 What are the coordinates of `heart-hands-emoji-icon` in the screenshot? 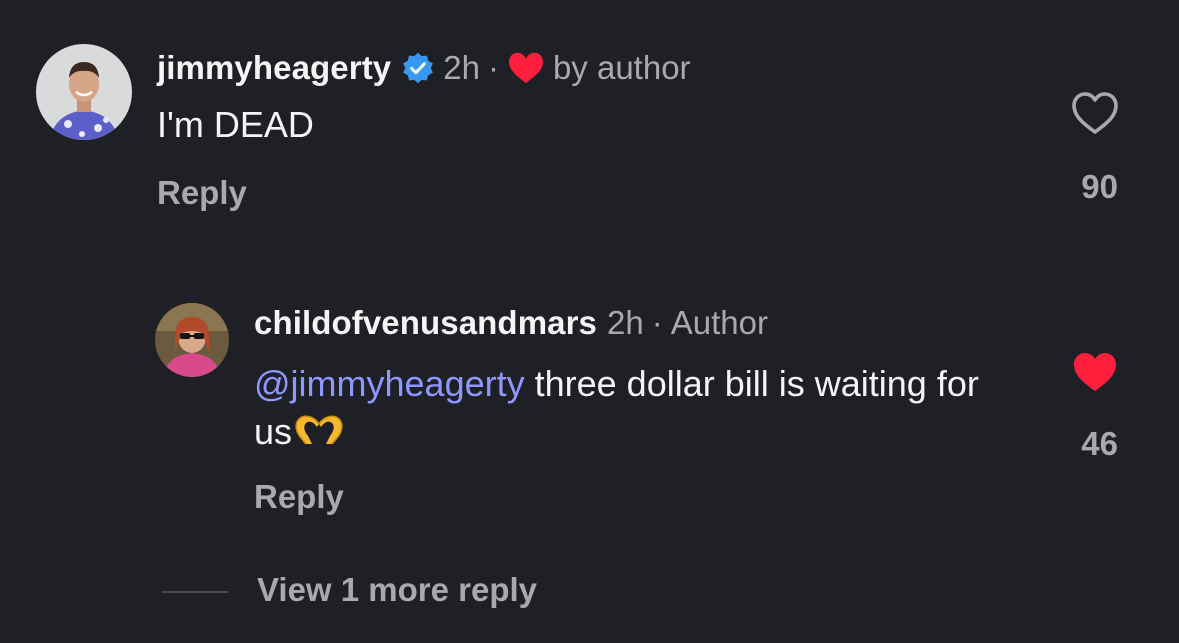 It's located at (319, 430).